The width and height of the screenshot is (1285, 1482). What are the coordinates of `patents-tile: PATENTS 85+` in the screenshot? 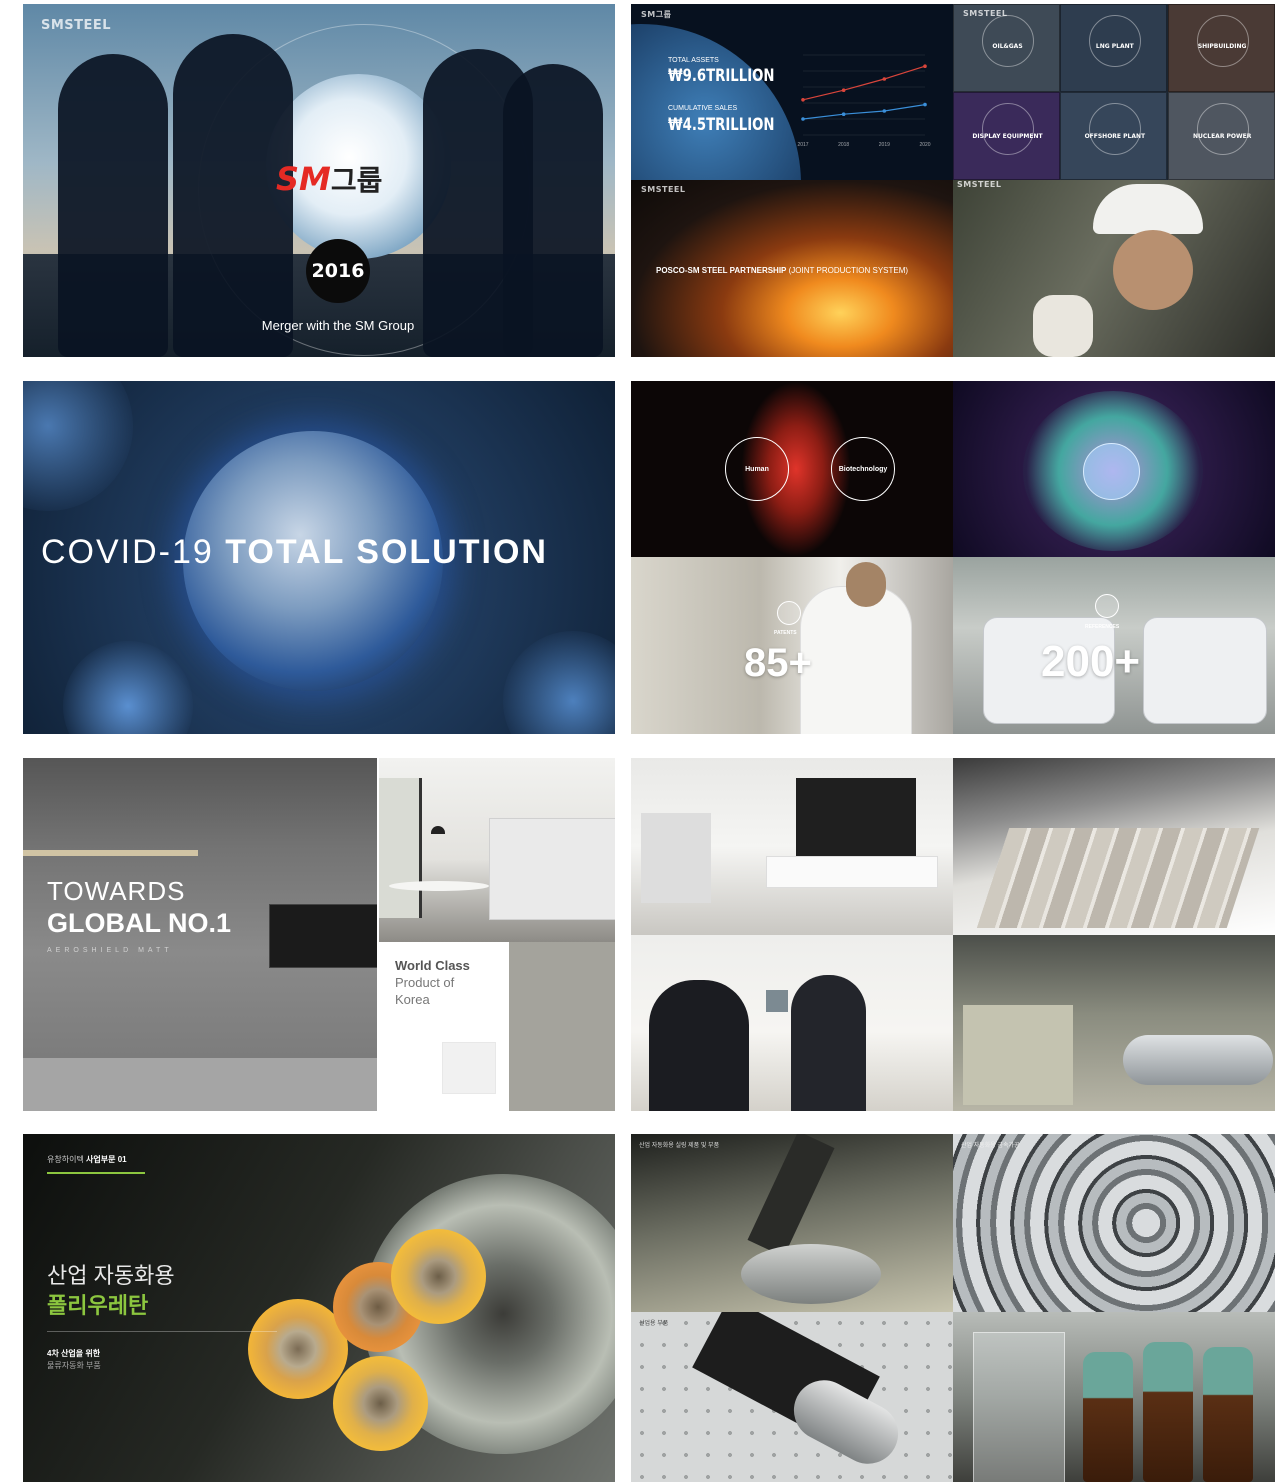 It's located at (792, 645).